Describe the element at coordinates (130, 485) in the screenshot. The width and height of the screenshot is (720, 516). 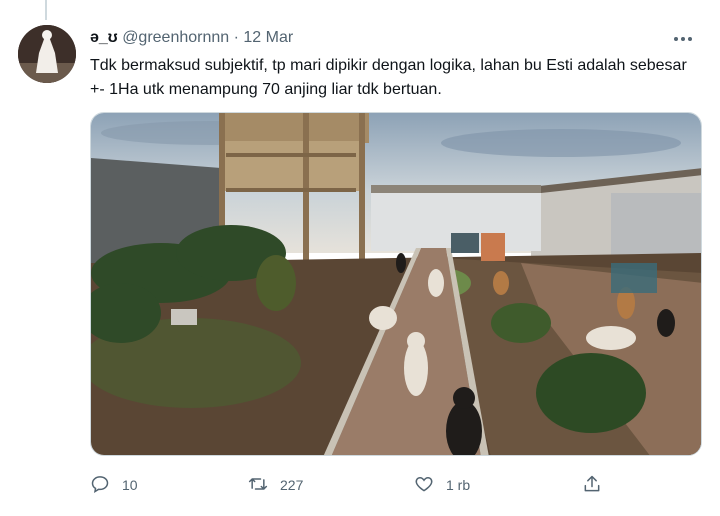
I see `reply-count: 10` at that location.